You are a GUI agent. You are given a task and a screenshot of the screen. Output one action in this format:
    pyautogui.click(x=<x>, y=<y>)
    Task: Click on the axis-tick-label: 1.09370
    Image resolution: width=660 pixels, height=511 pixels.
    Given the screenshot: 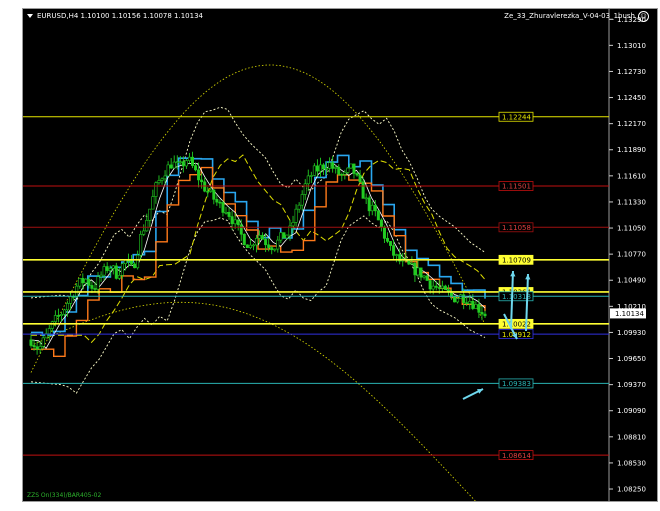 What is the action you would take?
    pyautogui.click(x=631, y=385)
    